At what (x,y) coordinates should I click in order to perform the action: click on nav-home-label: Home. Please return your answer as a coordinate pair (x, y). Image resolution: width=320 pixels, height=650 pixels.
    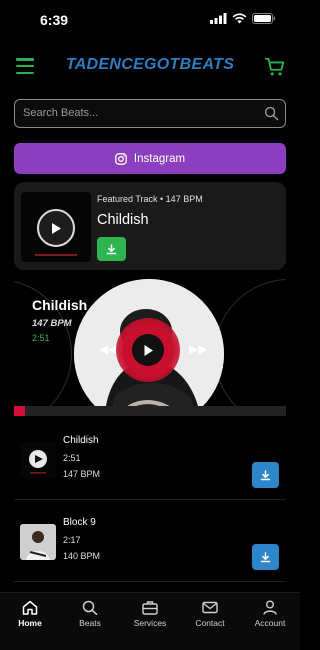
    Looking at the image, I should click on (30, 623).